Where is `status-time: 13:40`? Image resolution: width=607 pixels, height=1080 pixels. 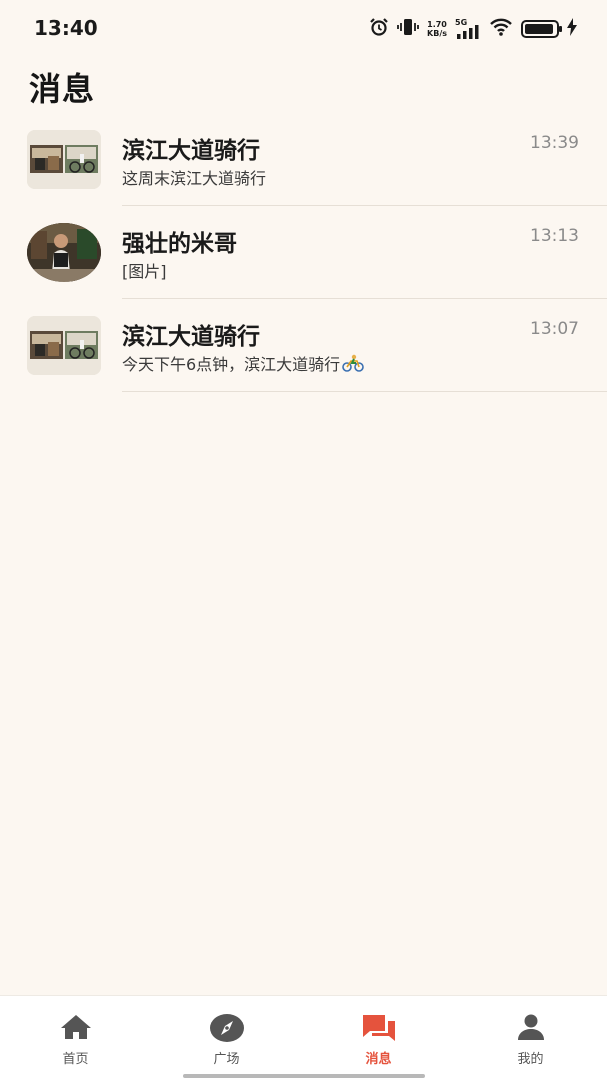
status-time: 13:40 is located at coordinates (66, 28).